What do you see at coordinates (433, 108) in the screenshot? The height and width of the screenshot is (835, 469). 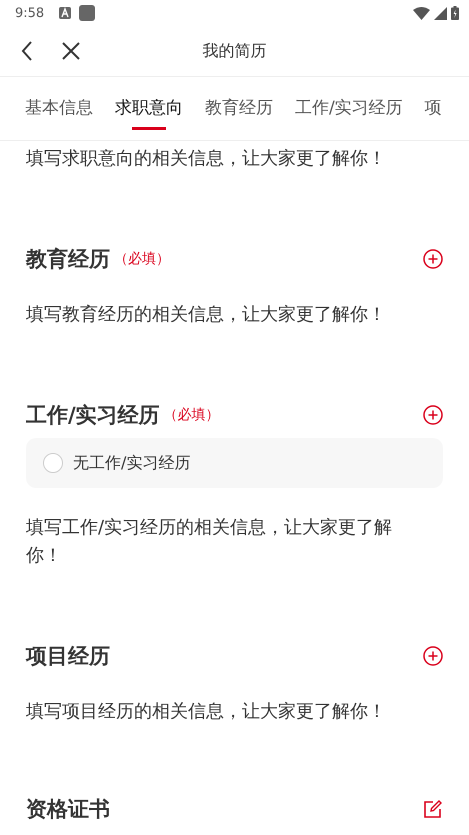 I see `tab: 项` at bounding box center [433, 108].